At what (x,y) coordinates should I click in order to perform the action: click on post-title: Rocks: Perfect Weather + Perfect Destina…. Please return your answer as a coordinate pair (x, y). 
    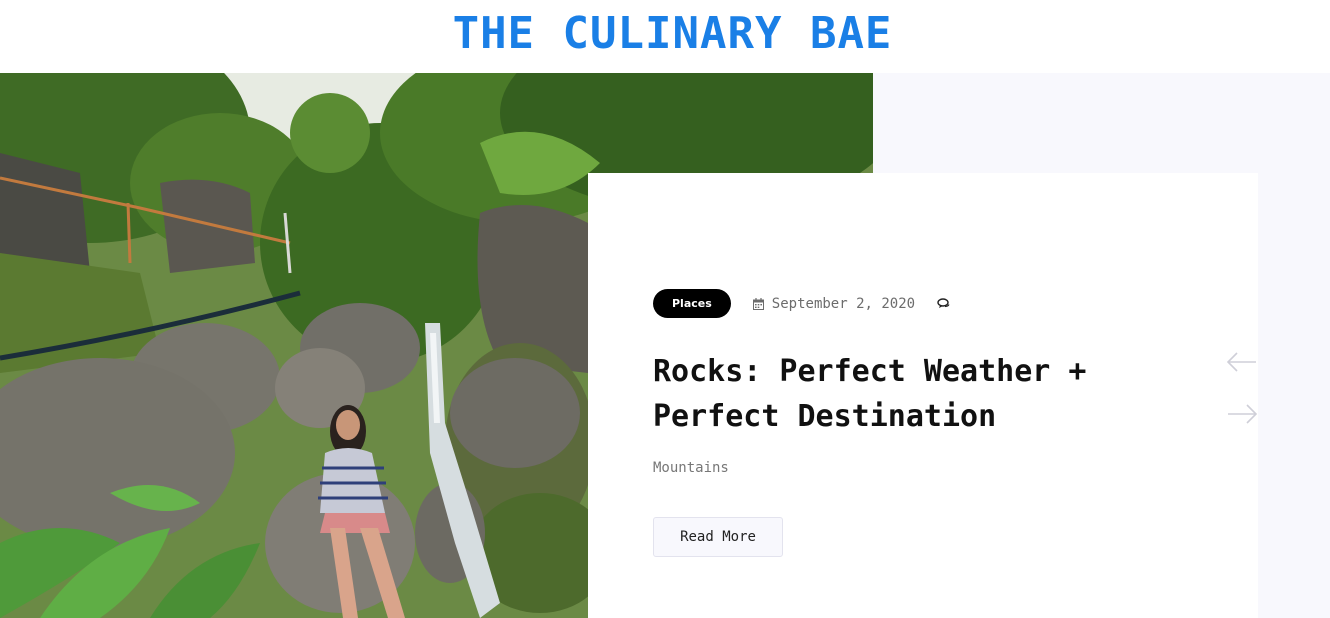
    Looking at the image, I should click on (893, 394).